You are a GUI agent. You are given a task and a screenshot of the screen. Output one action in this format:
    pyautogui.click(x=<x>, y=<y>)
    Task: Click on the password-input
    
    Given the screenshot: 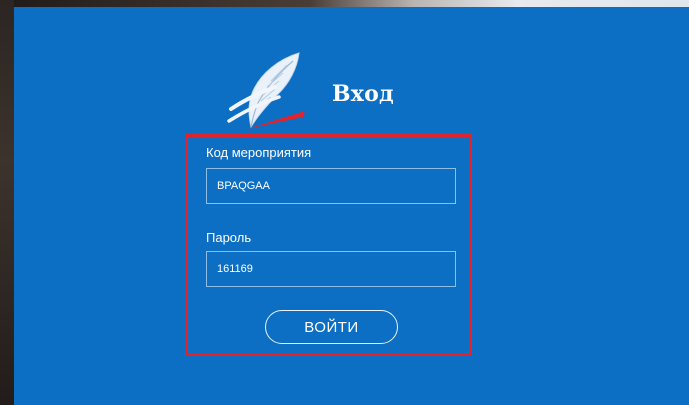 What is the action you would take?
    pyautogui.click(x=331, y=269)
    